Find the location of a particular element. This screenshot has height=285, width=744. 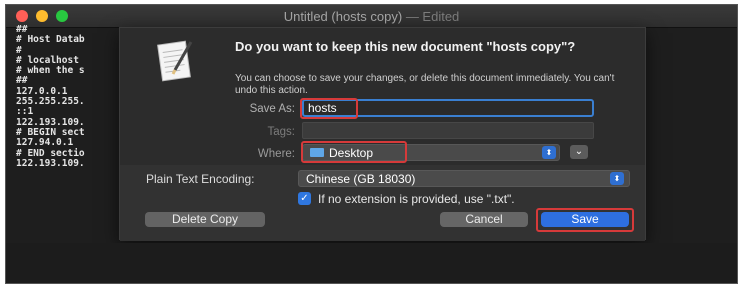

delete-copy-button: Delete Copy is located at coordinates (205, 219).